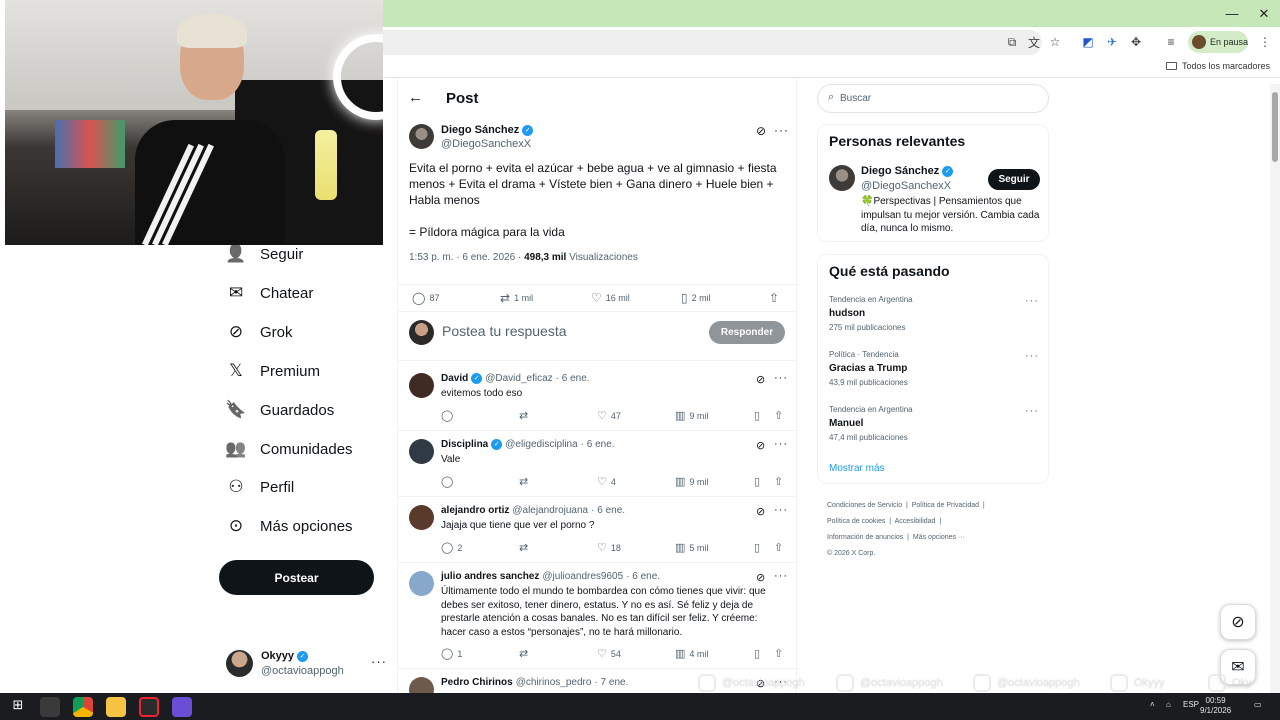  What do you see at coordinates (260, 487) in the screenshot?
I see `nav-item-perfil: ⚇ Perfil` at bounding box center [260, 487].